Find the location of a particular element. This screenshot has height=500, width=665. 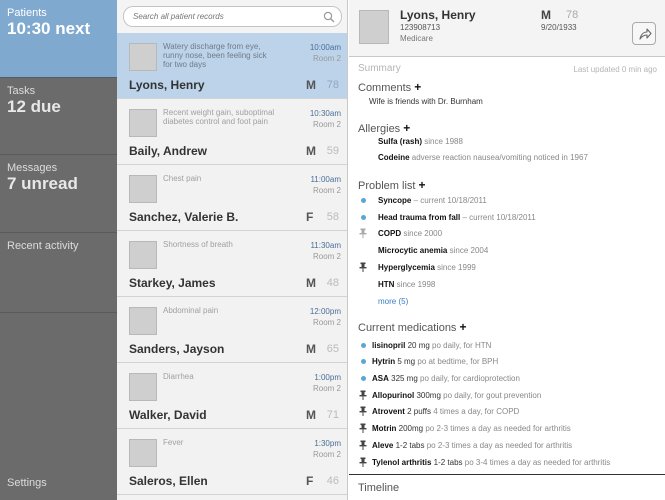

chief-complaint: Shortness of breath is located at coordinates (198, 244).